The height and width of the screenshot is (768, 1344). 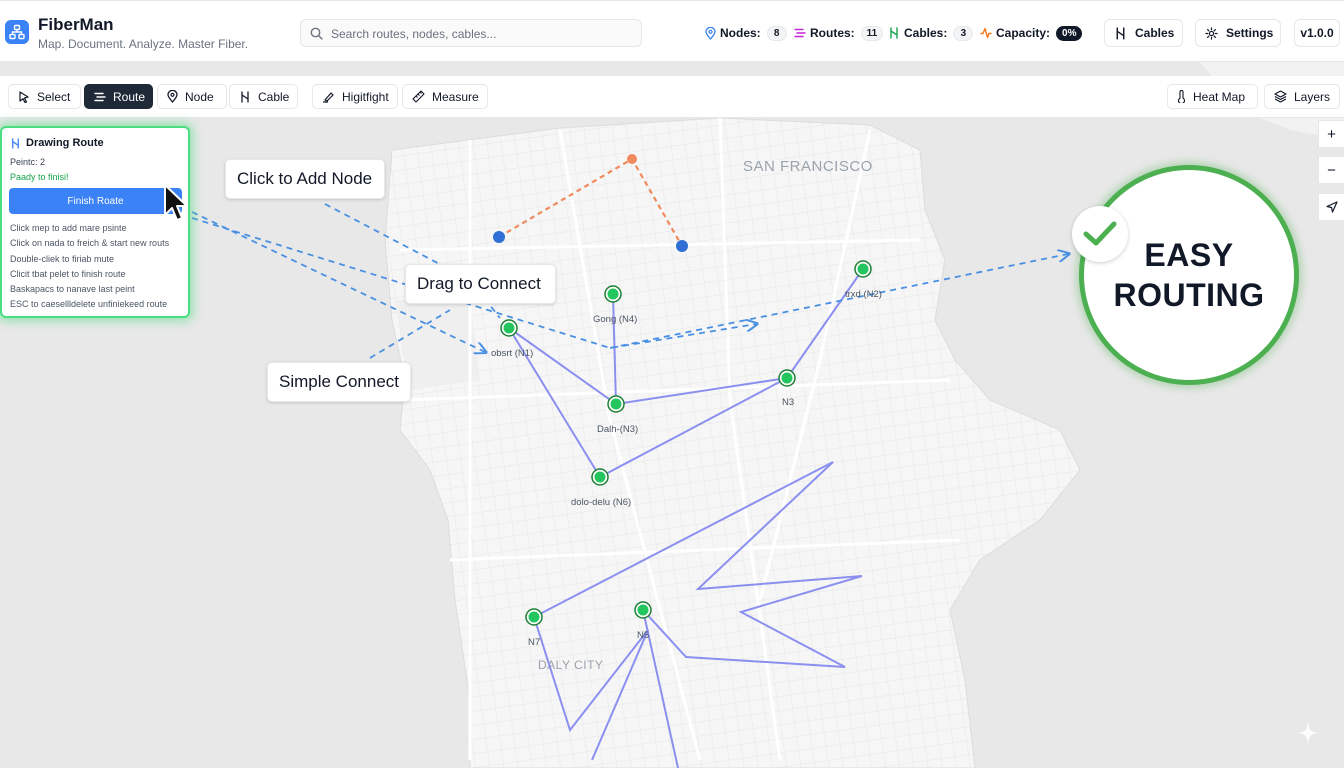 I want to click on navigation-arrow-icon, so click(x=1331, y=207).